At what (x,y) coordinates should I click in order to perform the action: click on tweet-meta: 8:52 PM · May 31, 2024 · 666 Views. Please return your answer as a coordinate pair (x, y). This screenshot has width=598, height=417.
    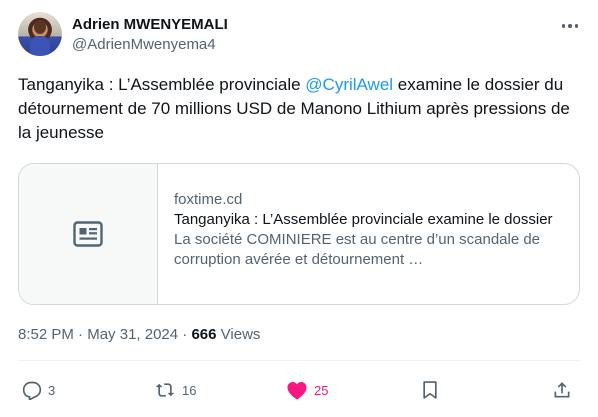
    Looking at the image, I should click on (139, 335).